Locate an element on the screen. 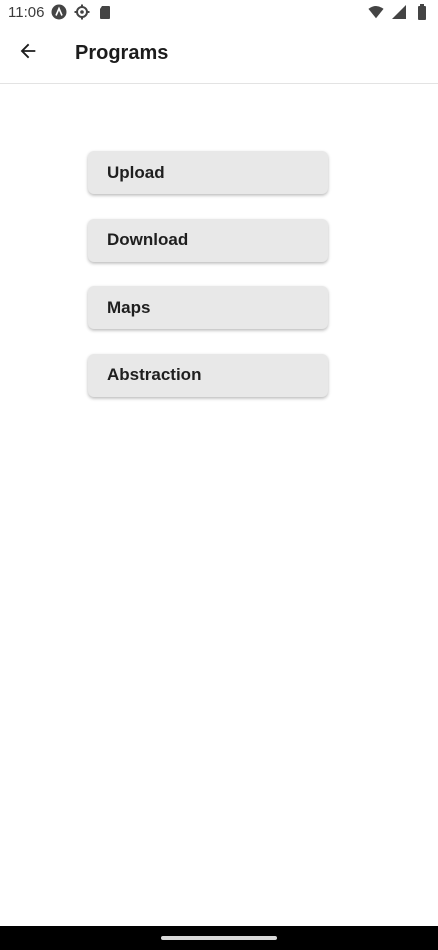  abstraction-button: Abstraction is located at coordinates (208, 375).